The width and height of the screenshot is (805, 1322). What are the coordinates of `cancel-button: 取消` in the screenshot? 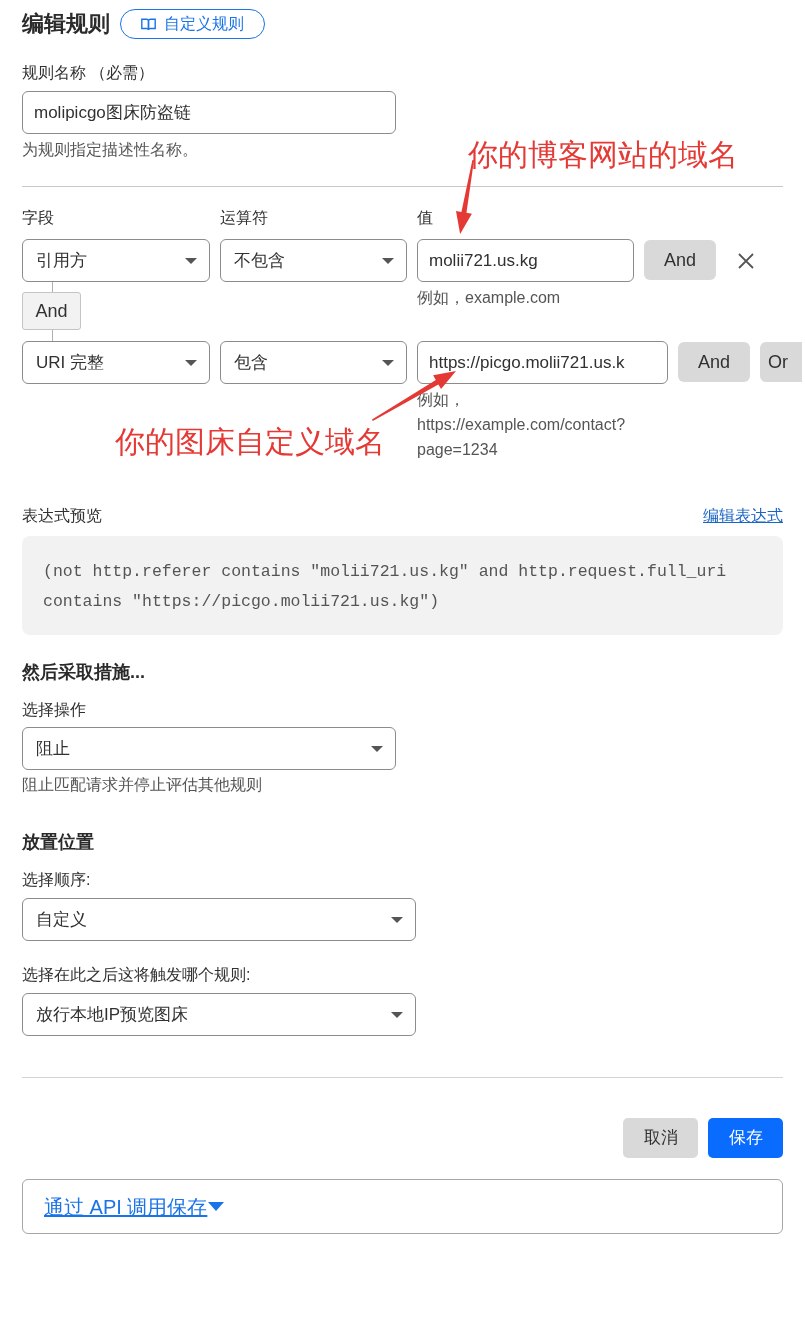 It's located at (660, 1138).